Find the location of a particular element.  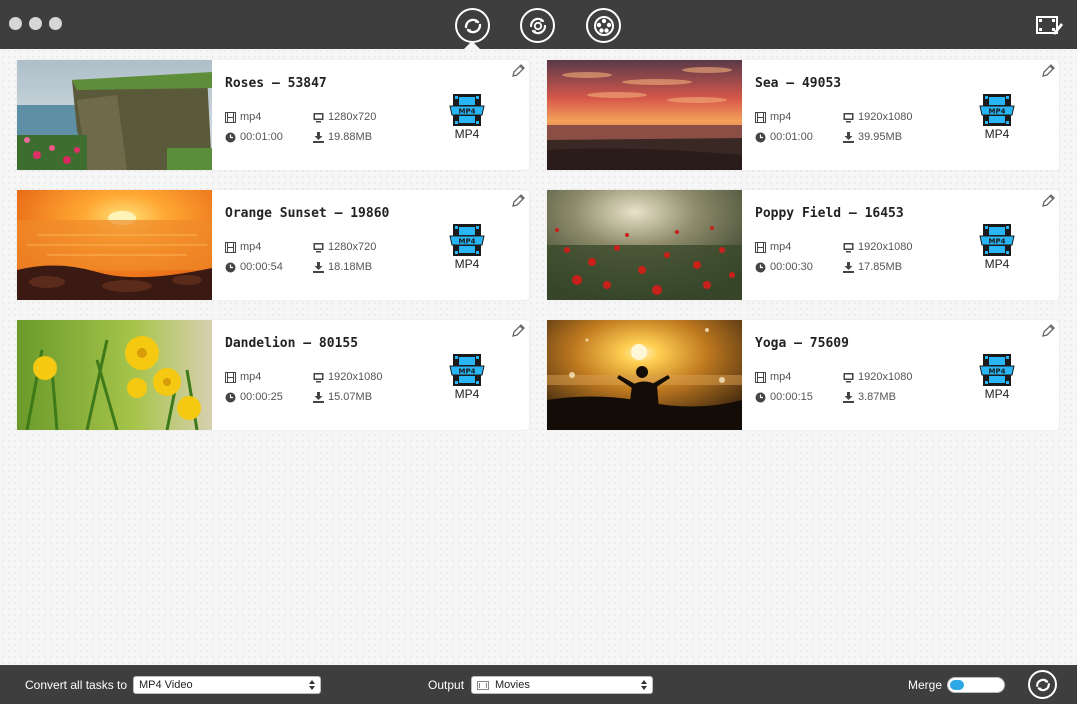

video-editor-button is located at coordinates (1050, 25).